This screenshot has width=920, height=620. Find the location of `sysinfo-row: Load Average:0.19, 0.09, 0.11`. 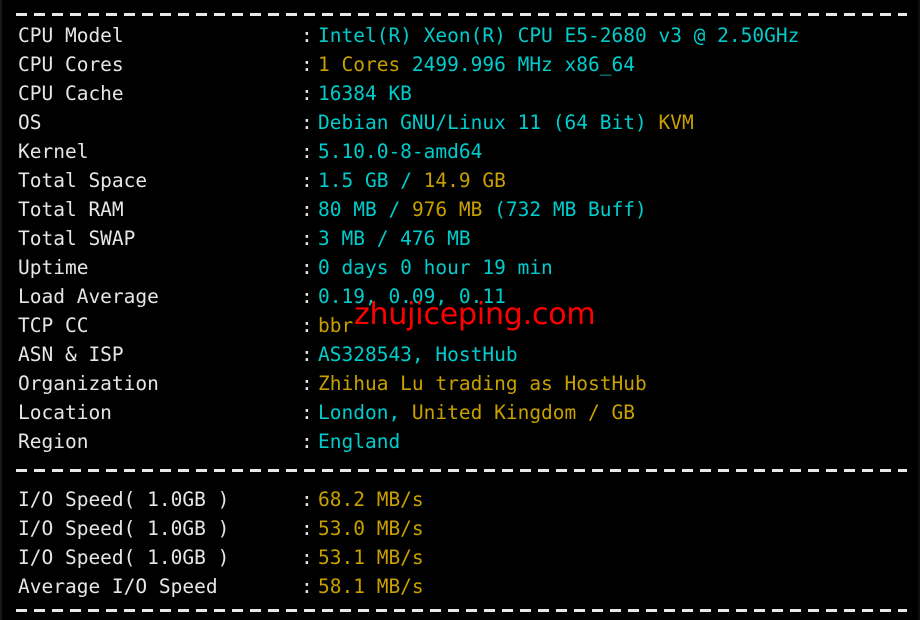

sysinfo-row: Load Average:0.19, 0.09, 0.11 is located at coordinates (461, 296).